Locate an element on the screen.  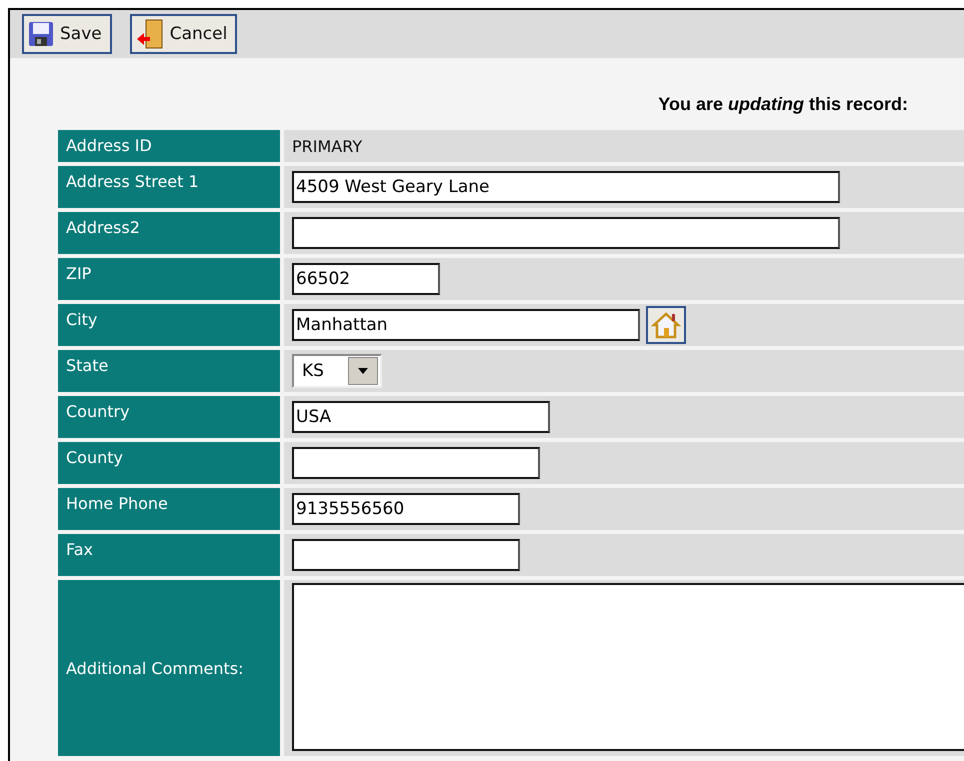
text-field: USA is located at coordinates (421, 417).